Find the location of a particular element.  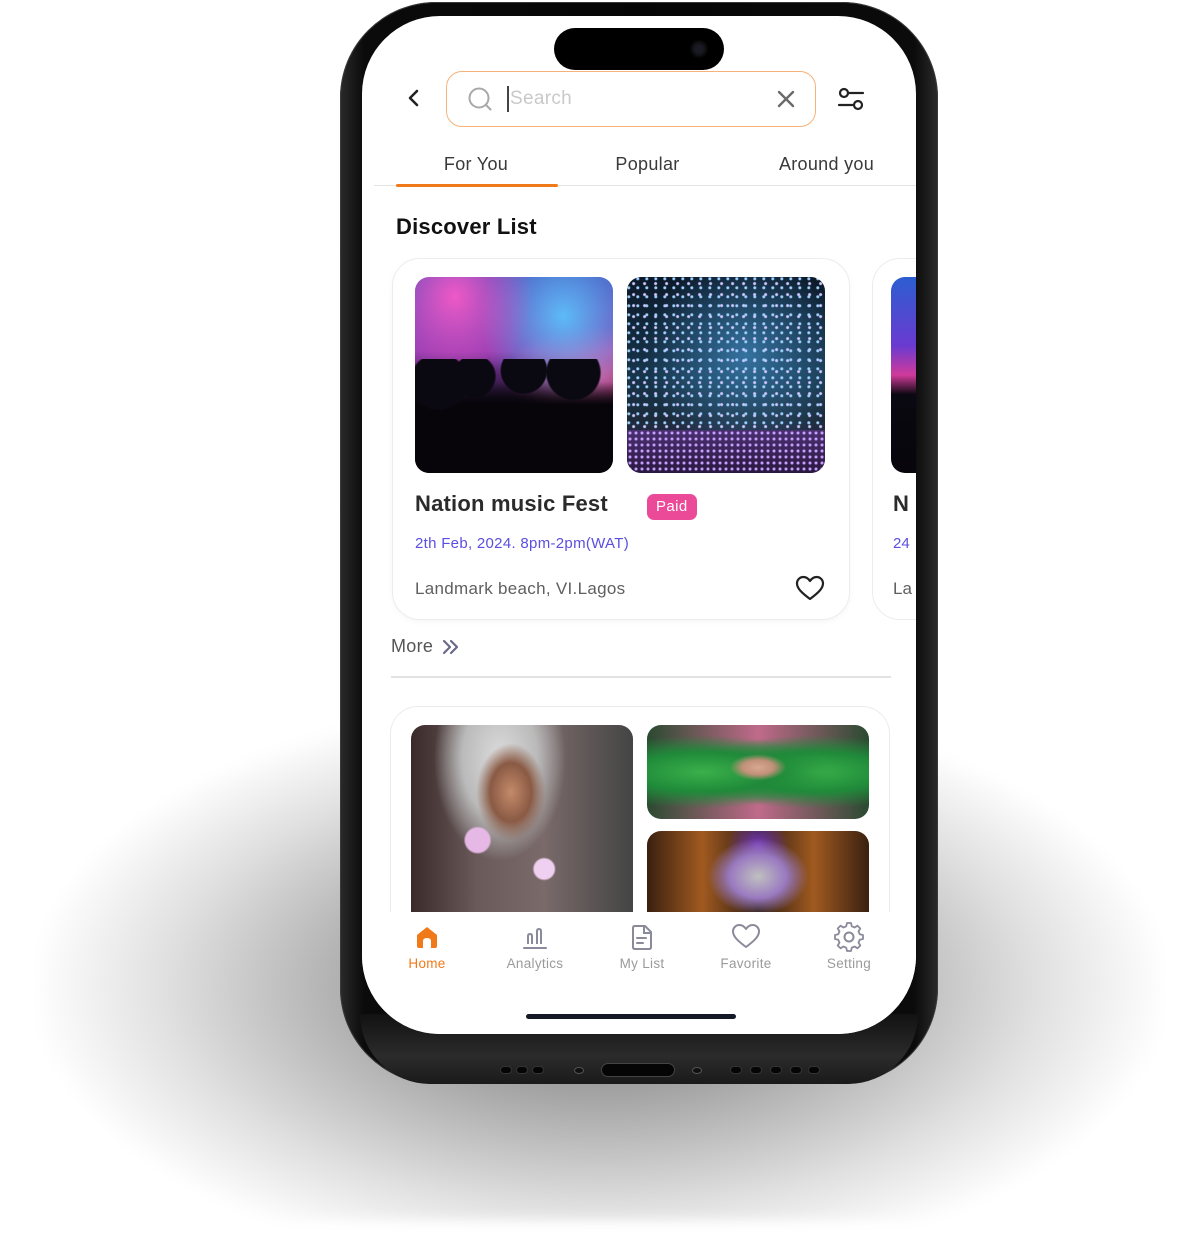

analytics-icon is located at coordinates (535, 938).